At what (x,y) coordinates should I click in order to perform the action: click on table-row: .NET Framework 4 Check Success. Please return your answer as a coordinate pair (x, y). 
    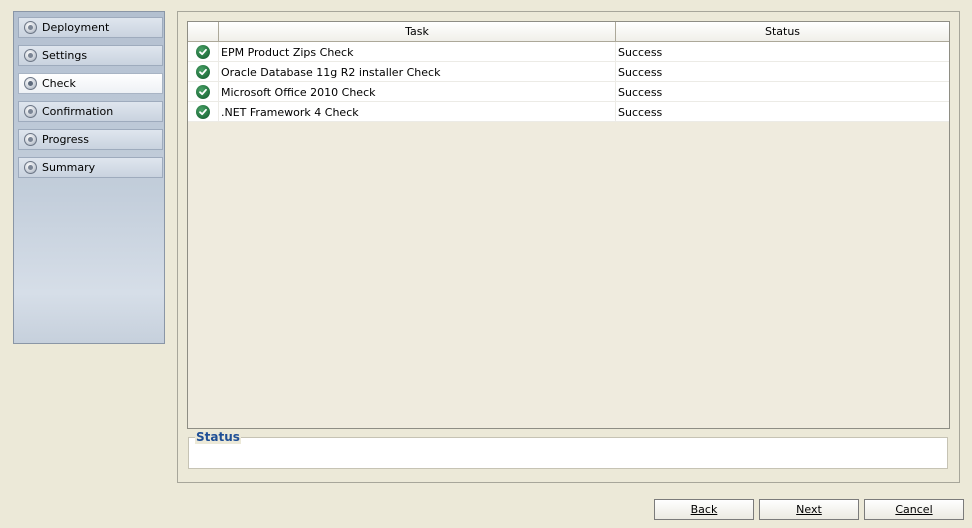
    Looking at the image, I should click on (568, 112).